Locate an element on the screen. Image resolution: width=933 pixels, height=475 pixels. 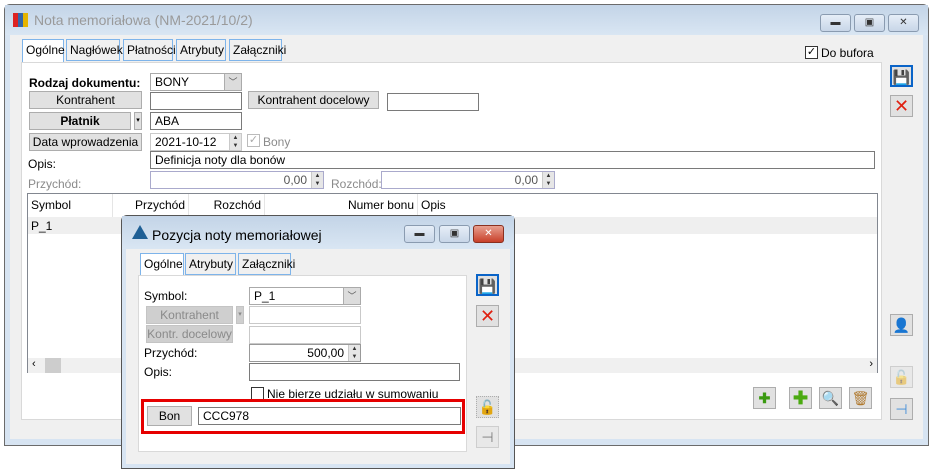
dialog-title-bar: Pozycja noty memoriałowej ▬ ▣ ✕ is located at coordinates (318, 232).